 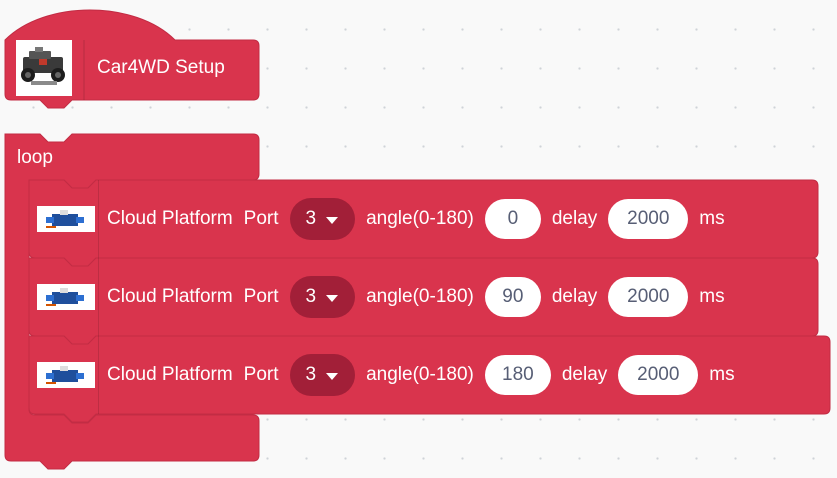 What do you see at coordinates (512, 219) in the screenshot?
I see `angle-input: 0` at bounding box center [512, 219].